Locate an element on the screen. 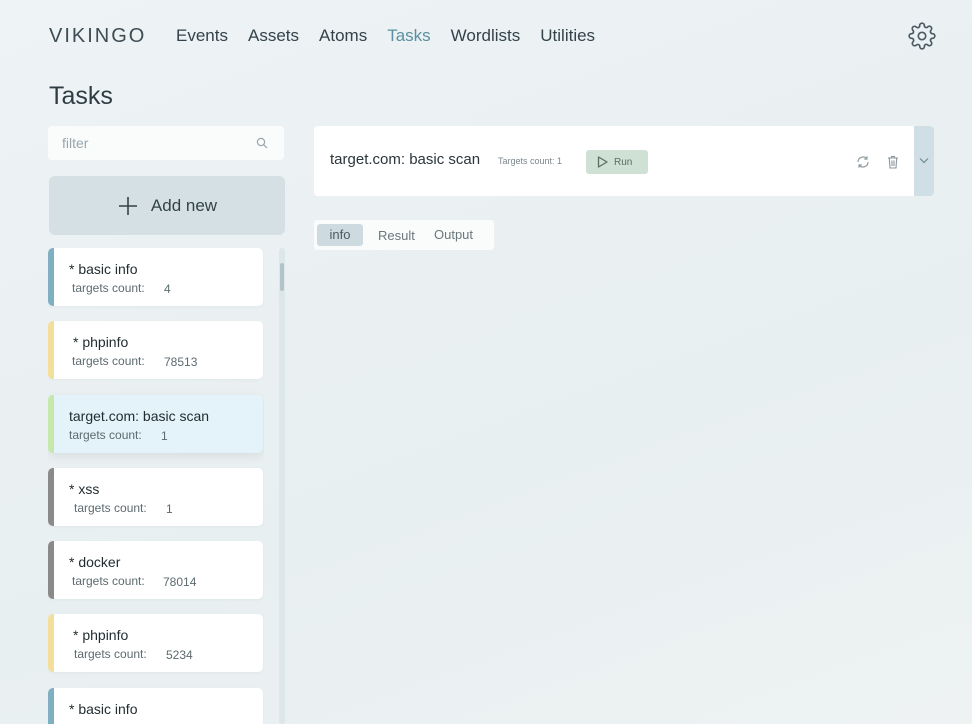  nav-atoms: Atoms is located at coordinates (343, 36).